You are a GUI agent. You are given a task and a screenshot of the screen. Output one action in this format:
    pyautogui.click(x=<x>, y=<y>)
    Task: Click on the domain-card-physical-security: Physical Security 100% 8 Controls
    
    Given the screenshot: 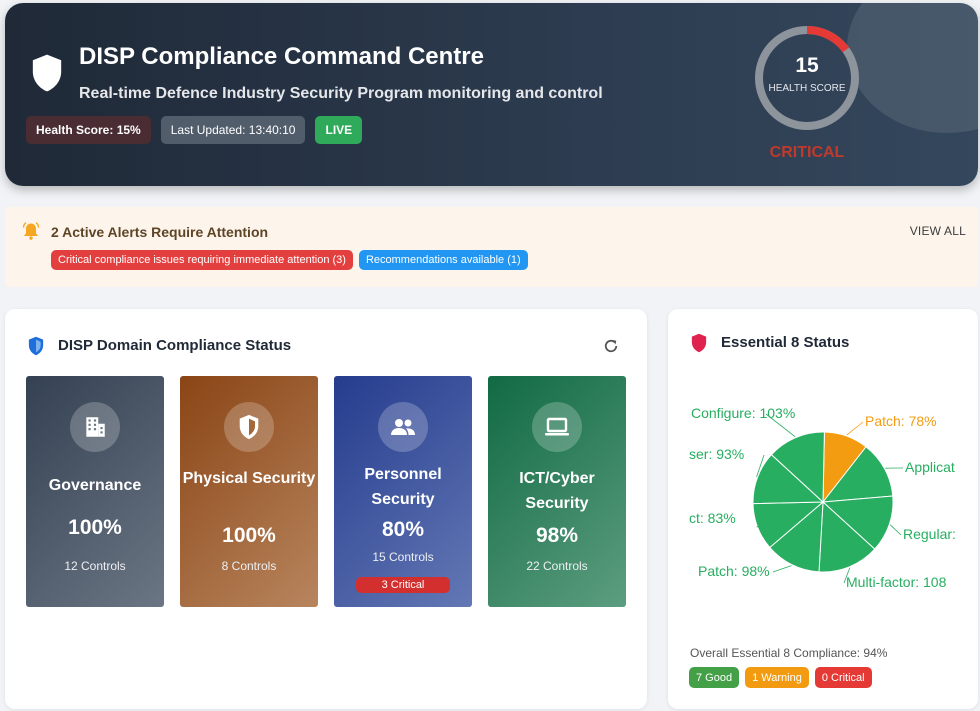 What is the action you would take?
    pyautogui.click(x=249, y=491)
    